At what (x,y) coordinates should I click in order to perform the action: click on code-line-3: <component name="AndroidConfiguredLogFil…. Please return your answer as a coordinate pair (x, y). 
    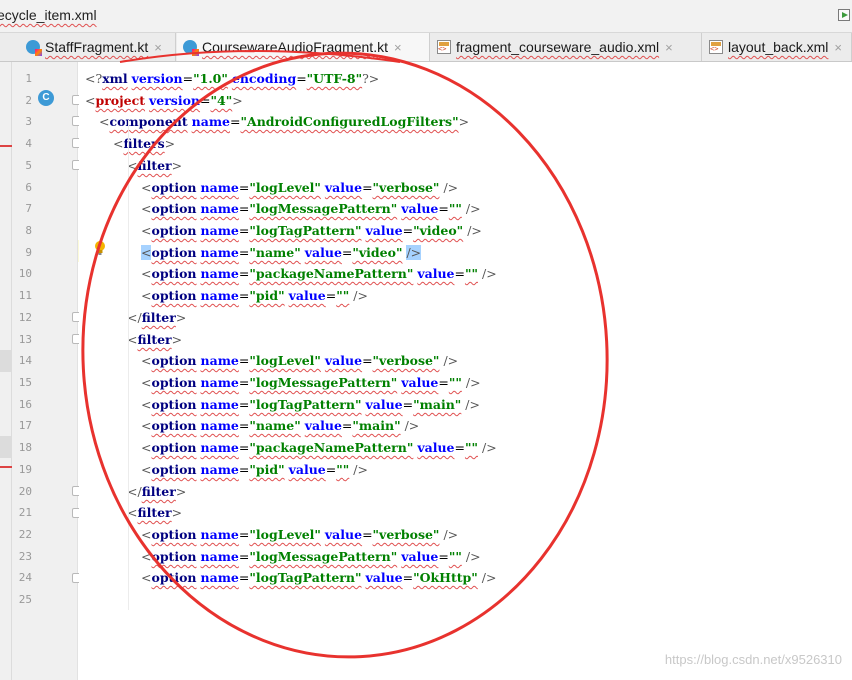
    Looking at the image, I should click on (284, 121).